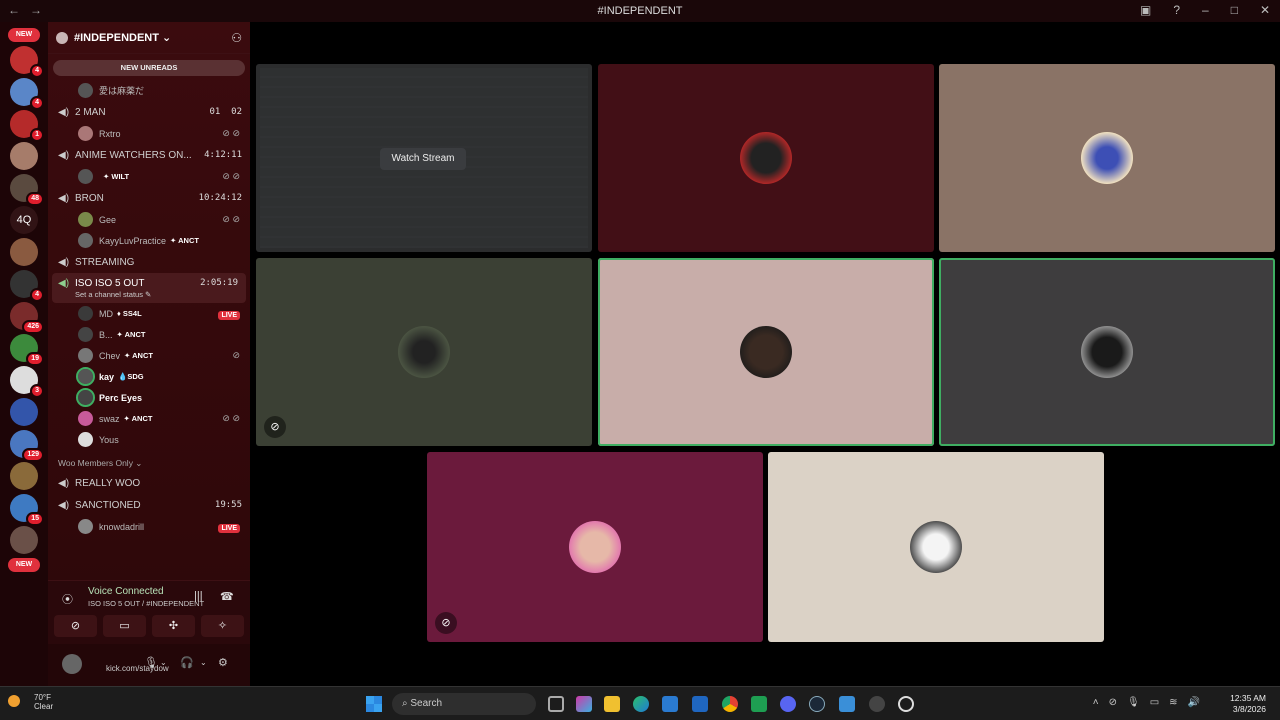  I want to click on voice-user: MD ♦ SS4L LIVE, so click(149, 313).